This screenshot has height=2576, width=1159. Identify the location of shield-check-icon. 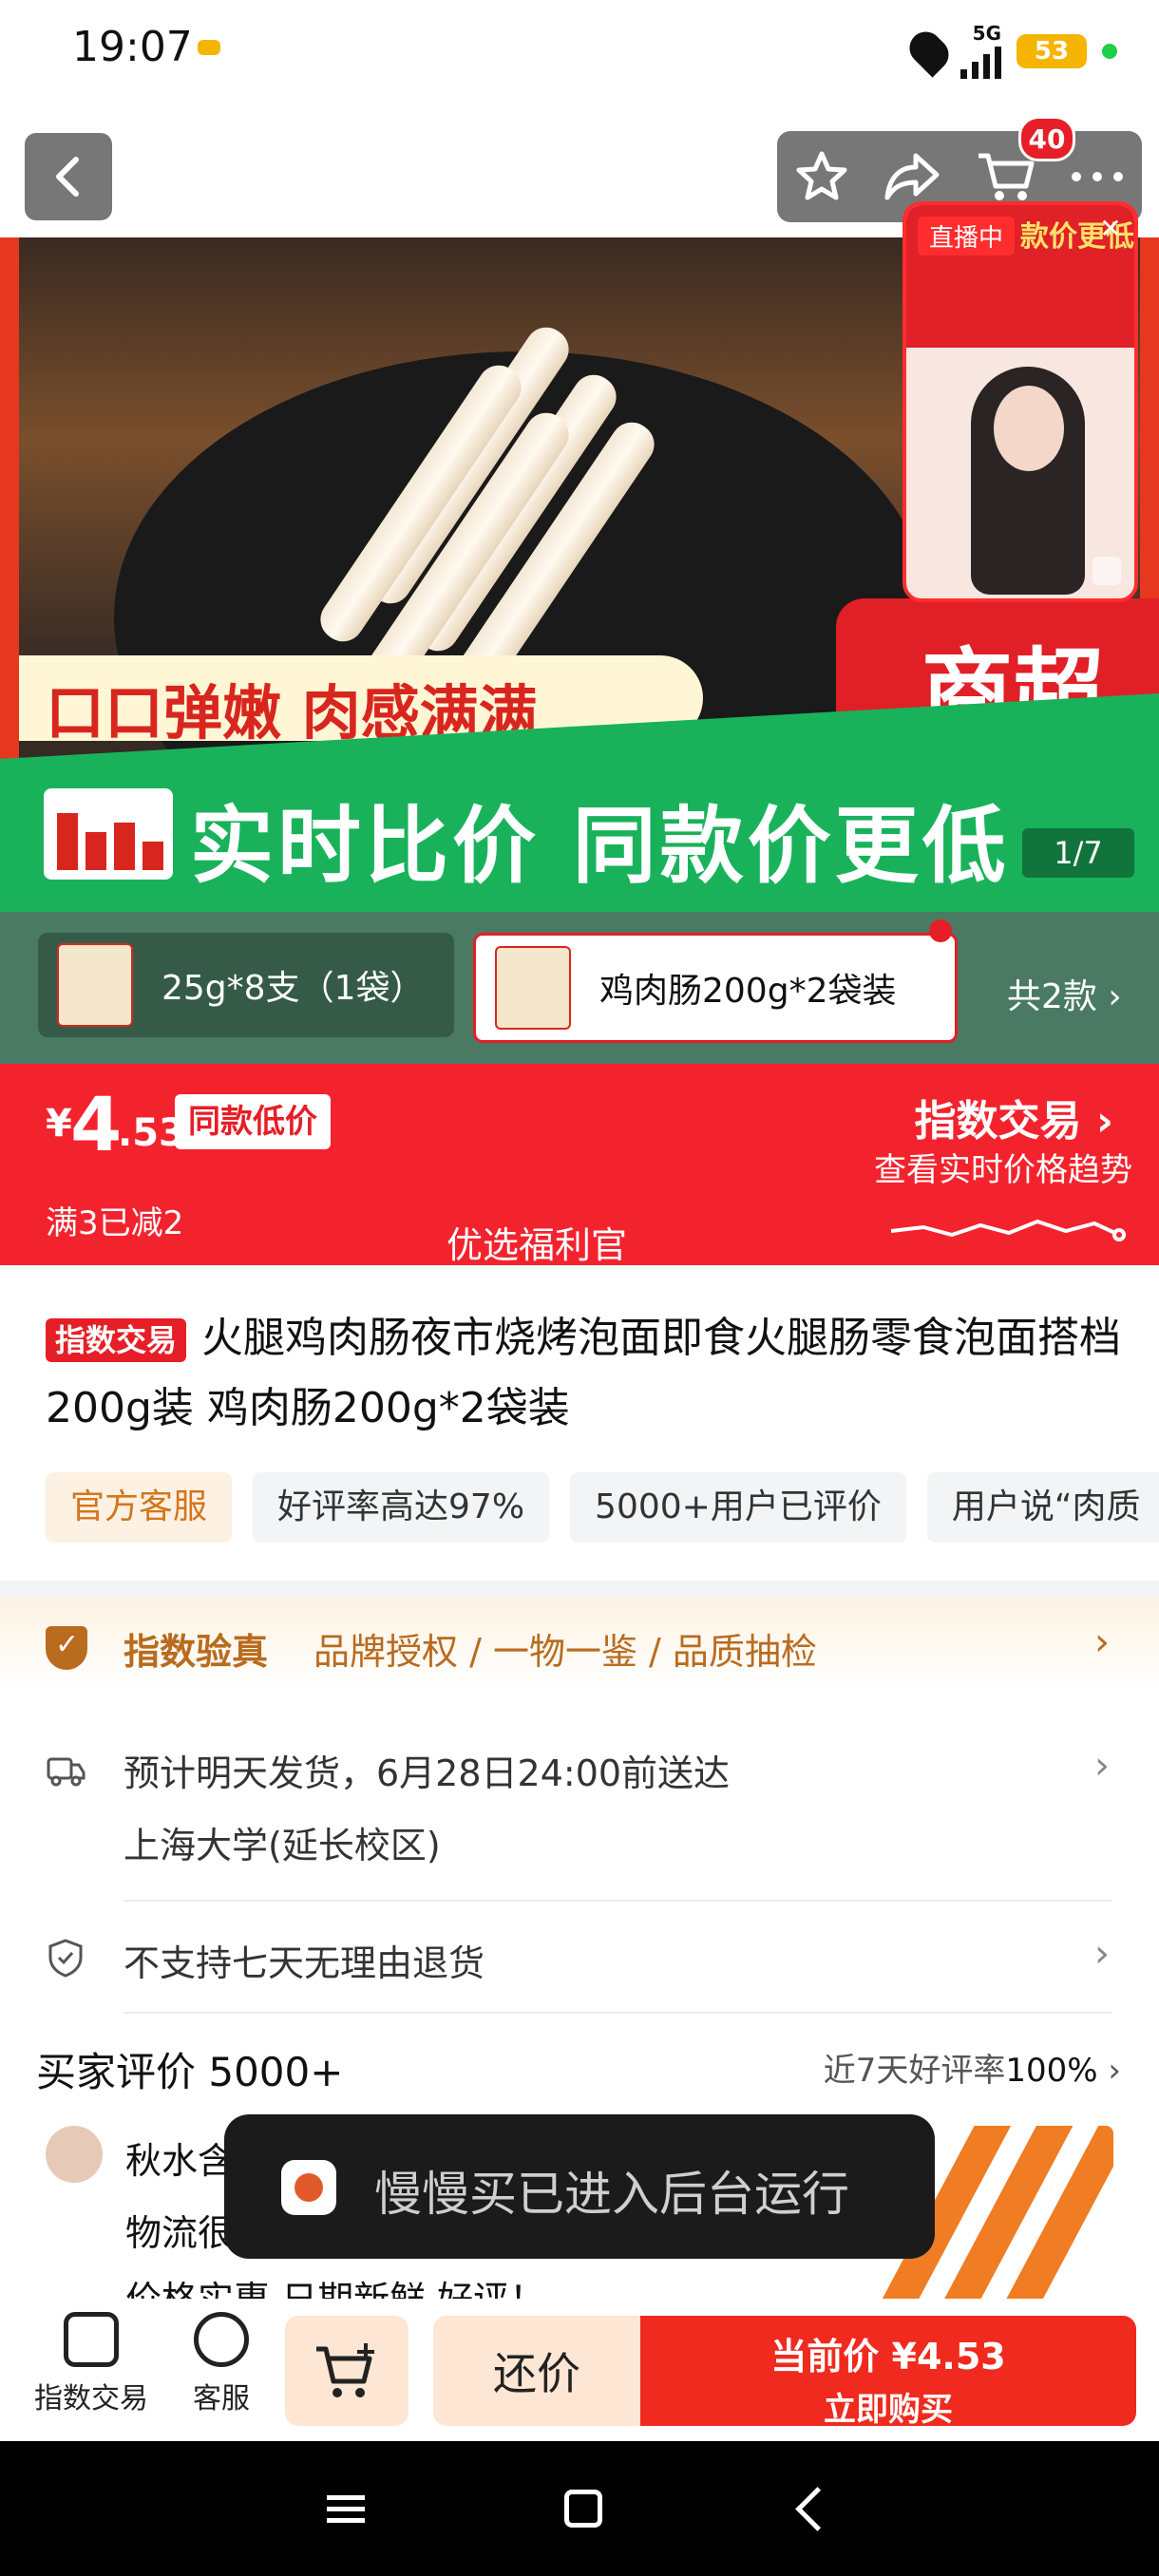
(66, 1648).